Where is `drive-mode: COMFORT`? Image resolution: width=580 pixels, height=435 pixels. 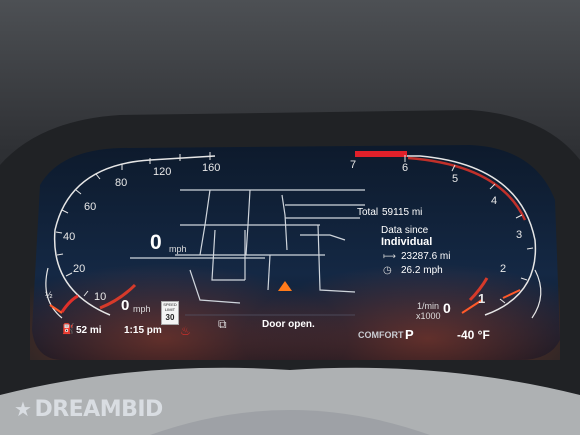 drive-mode: COMFORT is located at coordinates (381, 335).